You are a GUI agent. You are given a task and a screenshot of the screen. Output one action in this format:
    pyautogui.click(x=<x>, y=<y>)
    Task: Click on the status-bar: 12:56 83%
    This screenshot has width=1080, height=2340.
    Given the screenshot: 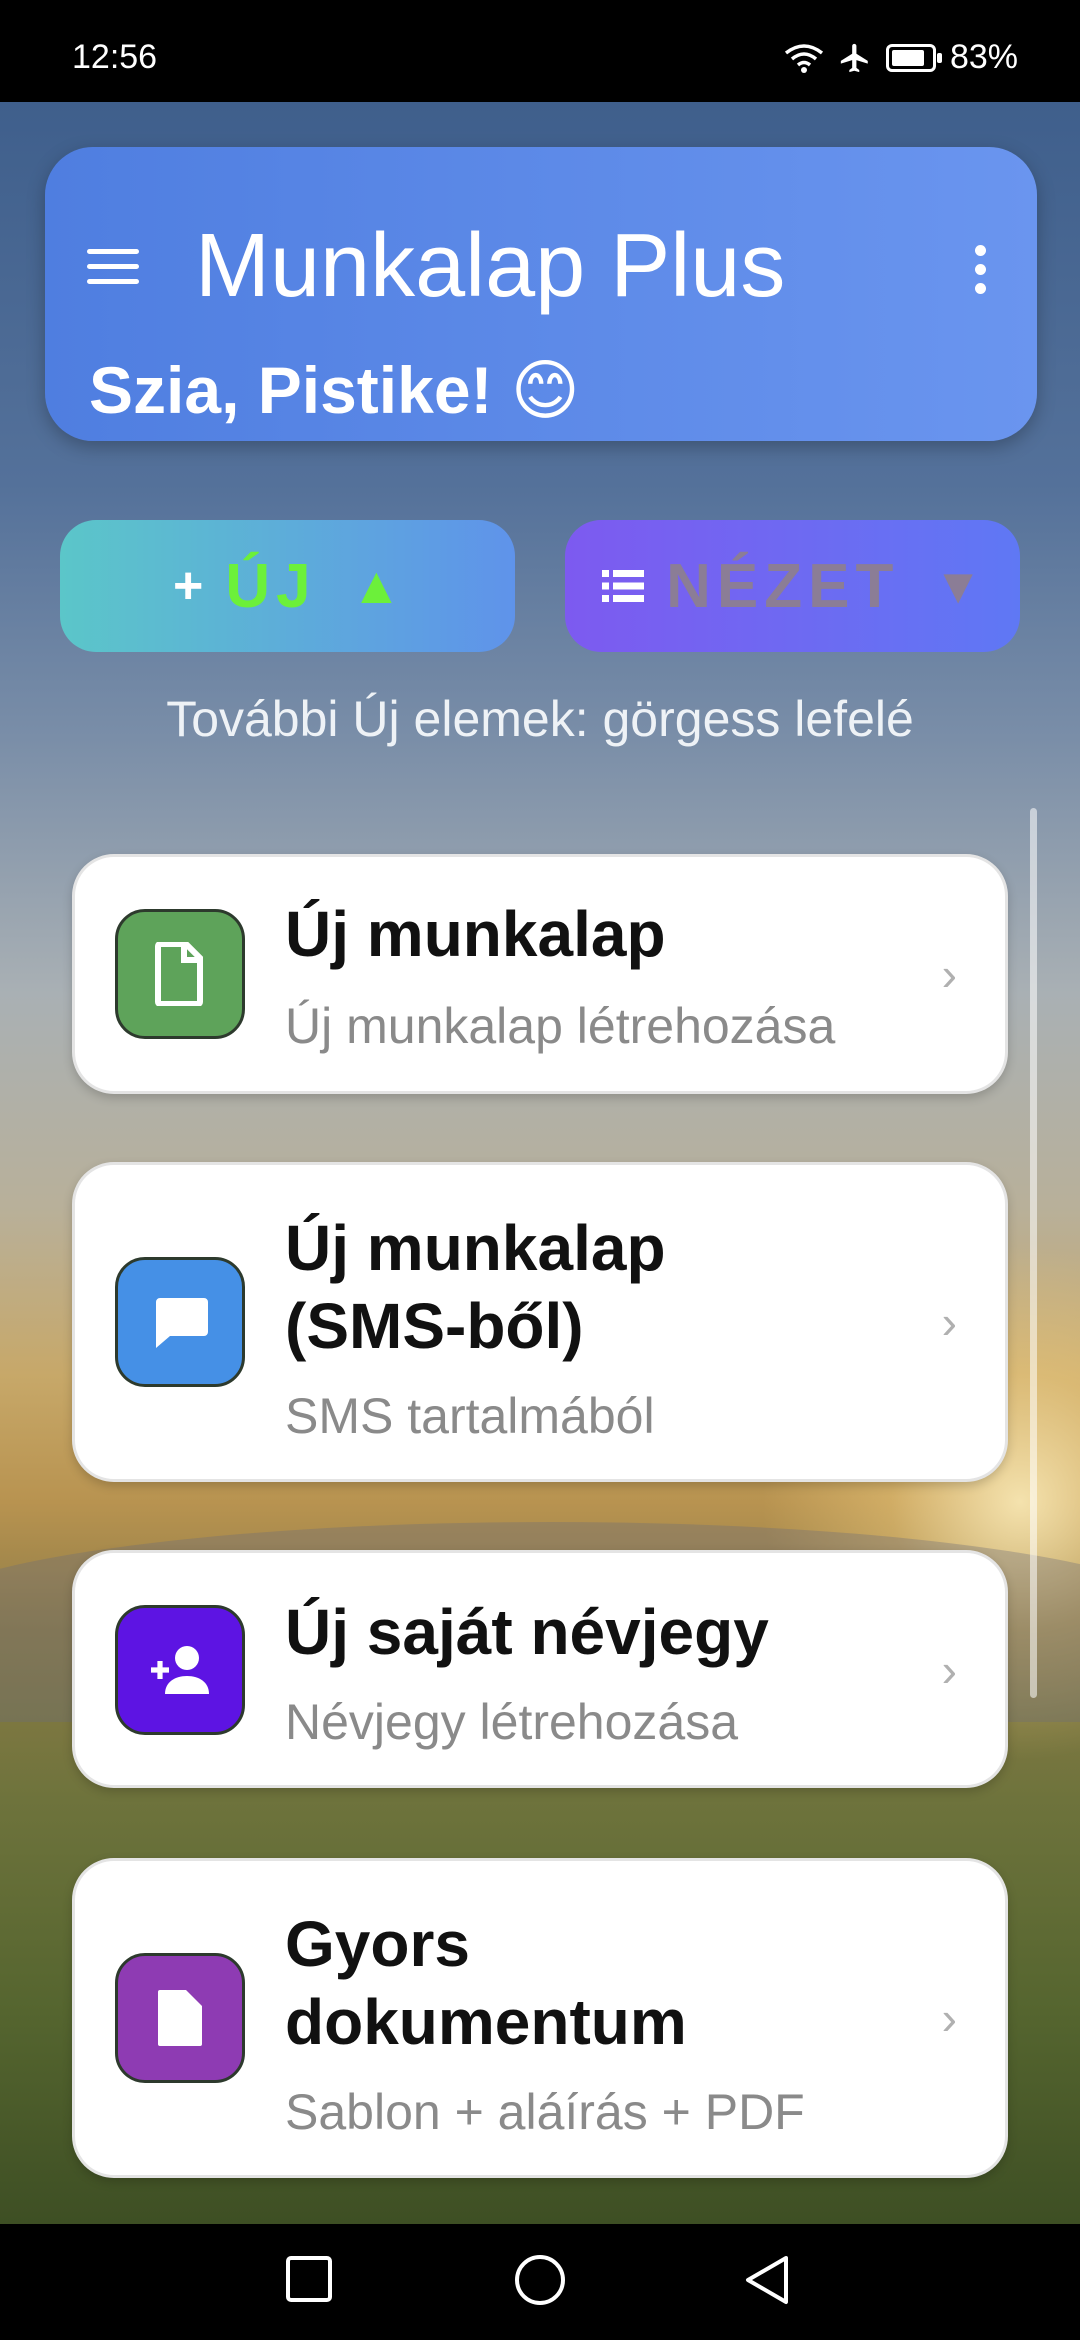 What is the action you would take?
    pyautogui.click(x=540, y=51)
    